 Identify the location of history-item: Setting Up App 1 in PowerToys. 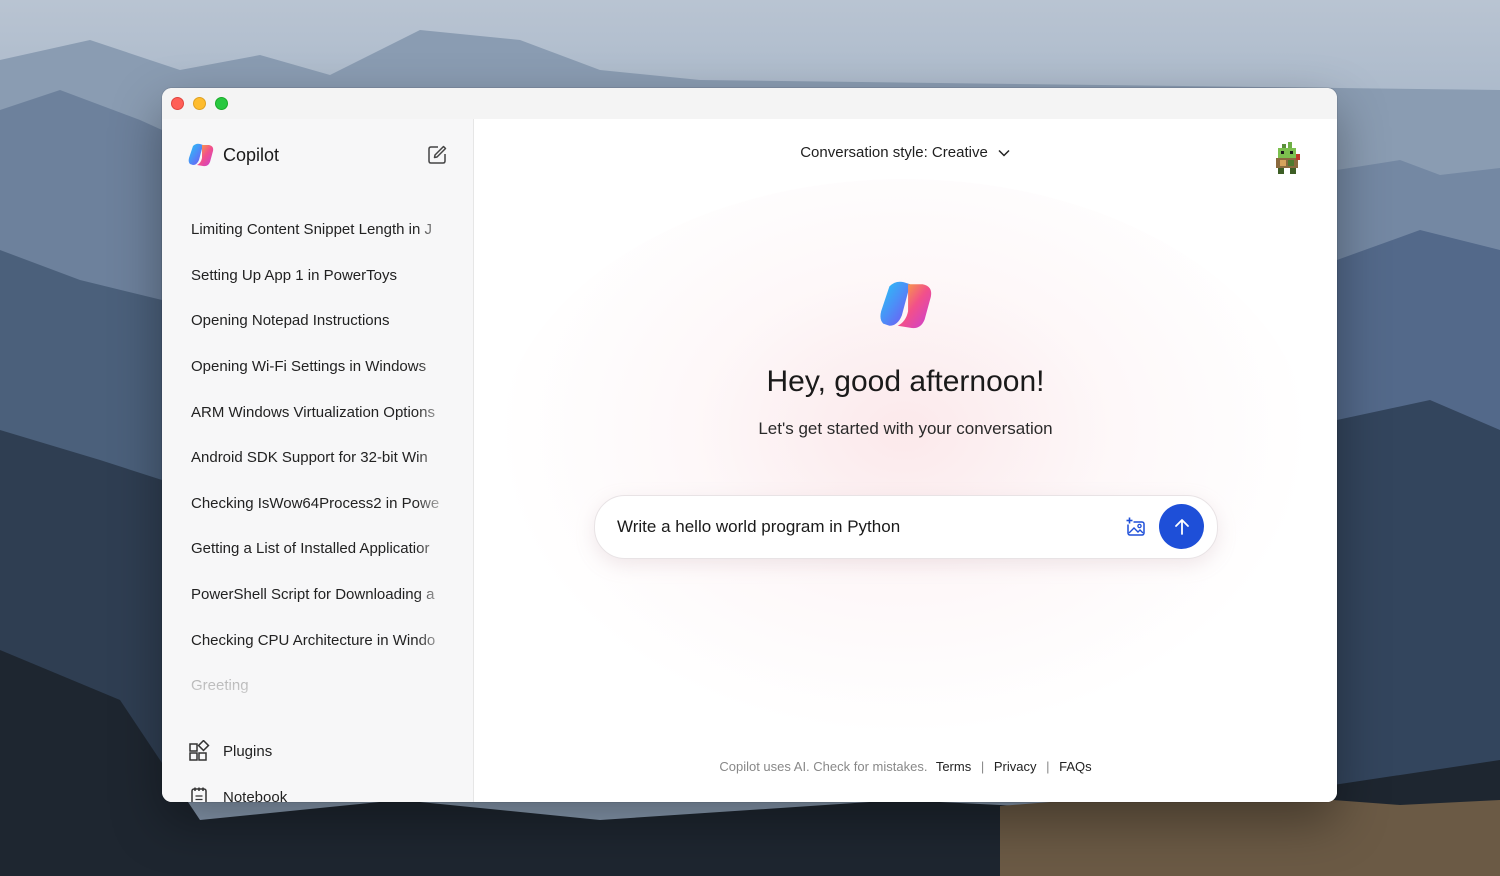
(306, 276).